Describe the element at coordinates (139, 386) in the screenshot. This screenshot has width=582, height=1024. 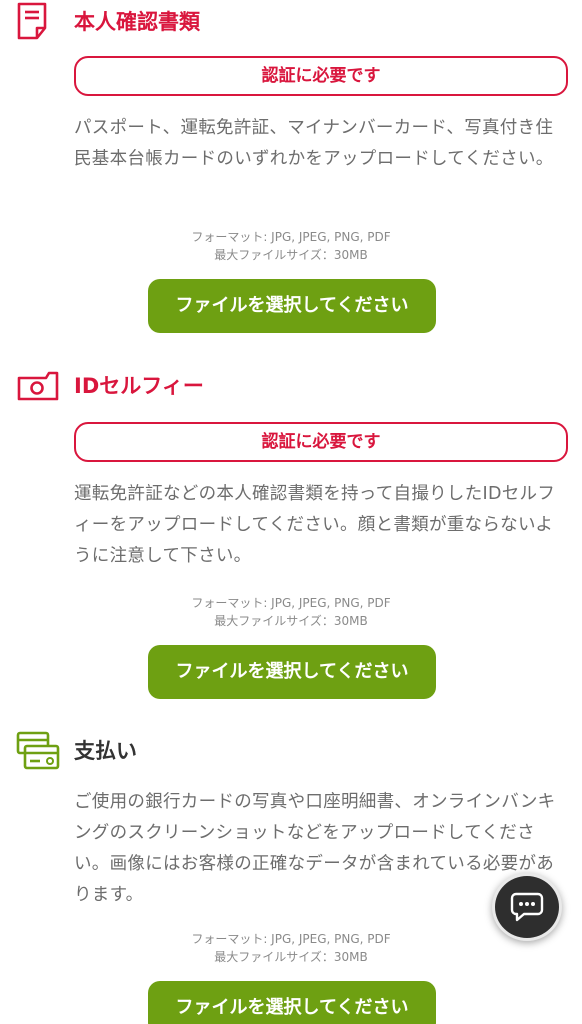
I see `section-title: IDセルフィー` at that location.